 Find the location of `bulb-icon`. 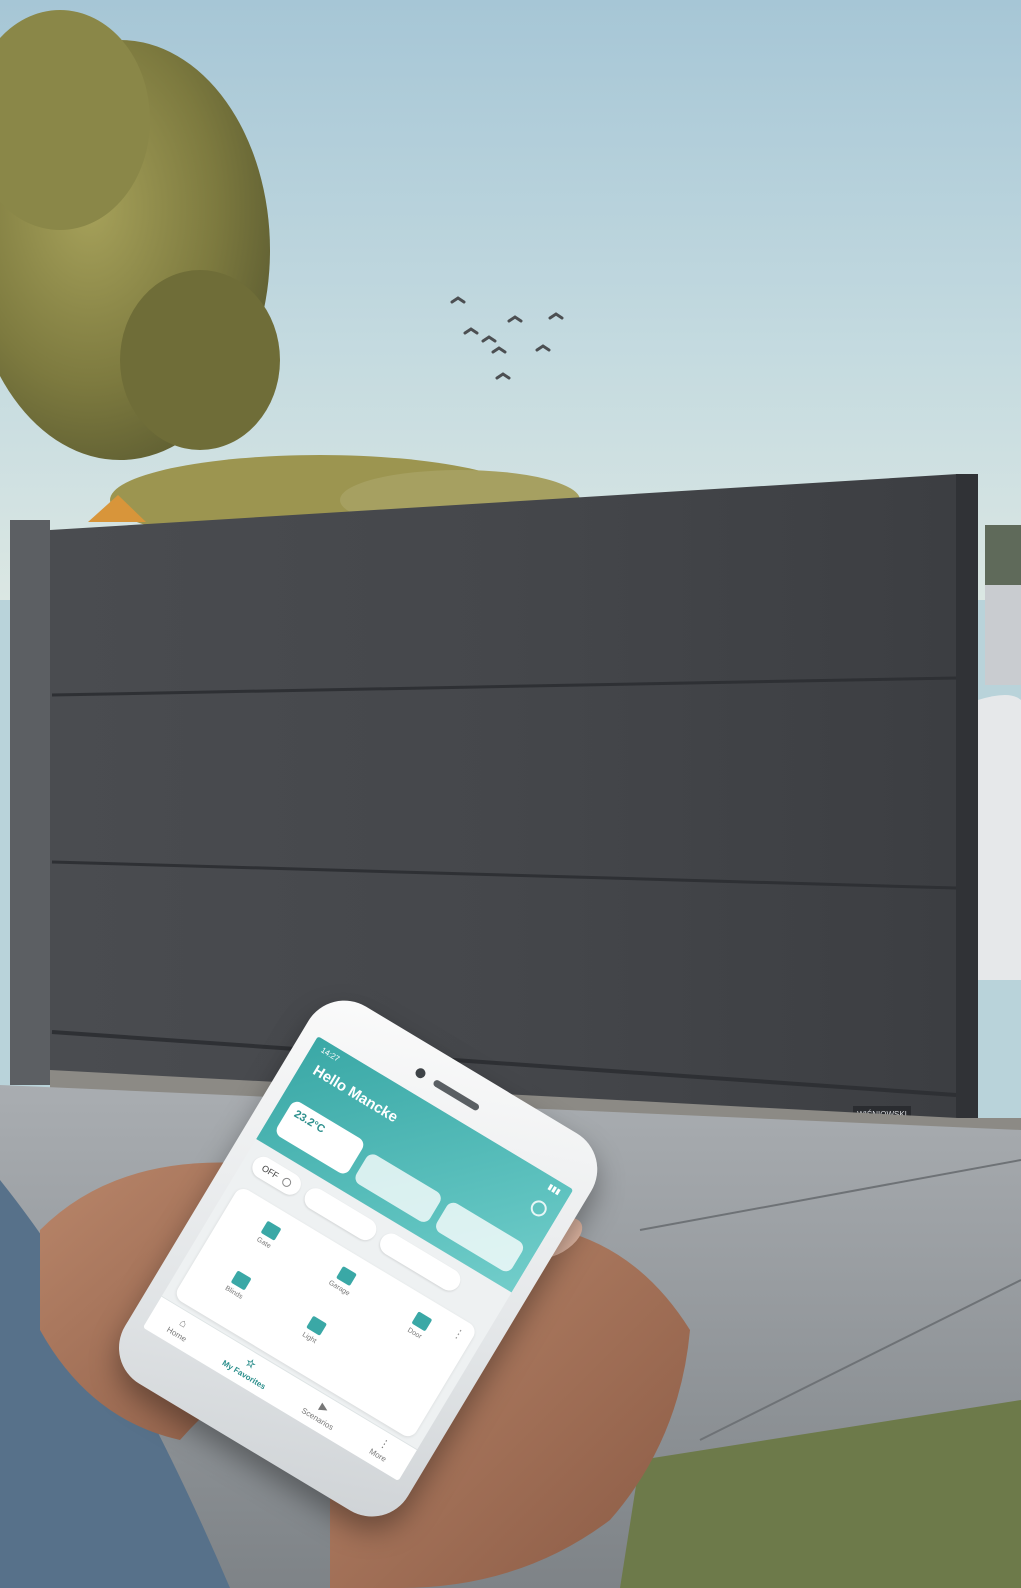

bulb-icon is located at coordinates (287, 1182).